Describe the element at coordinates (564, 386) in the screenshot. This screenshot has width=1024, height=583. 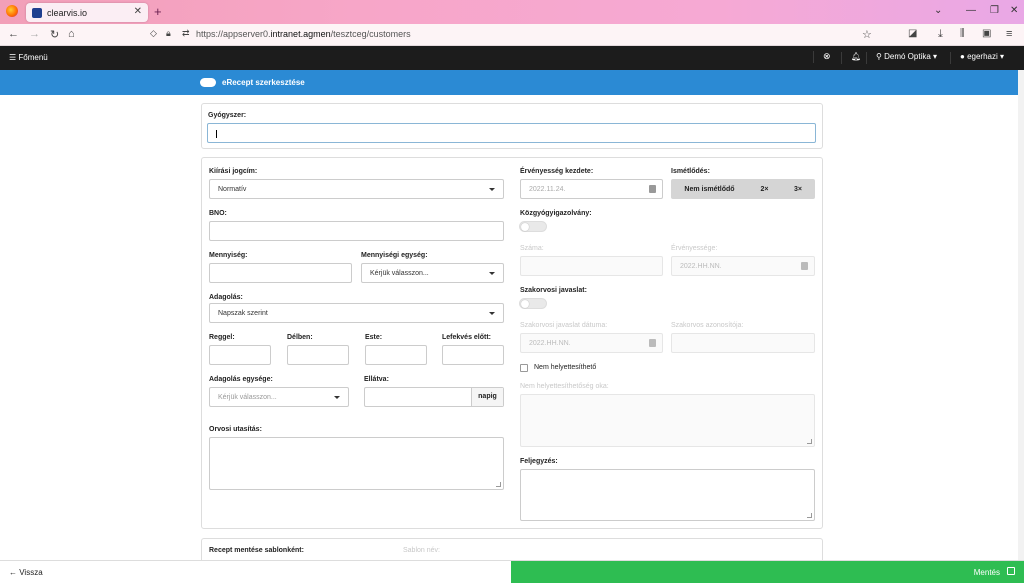
I see `nem-helyettesitheto-ok-label: Nem helyettesíthetőség oka:` at that location.